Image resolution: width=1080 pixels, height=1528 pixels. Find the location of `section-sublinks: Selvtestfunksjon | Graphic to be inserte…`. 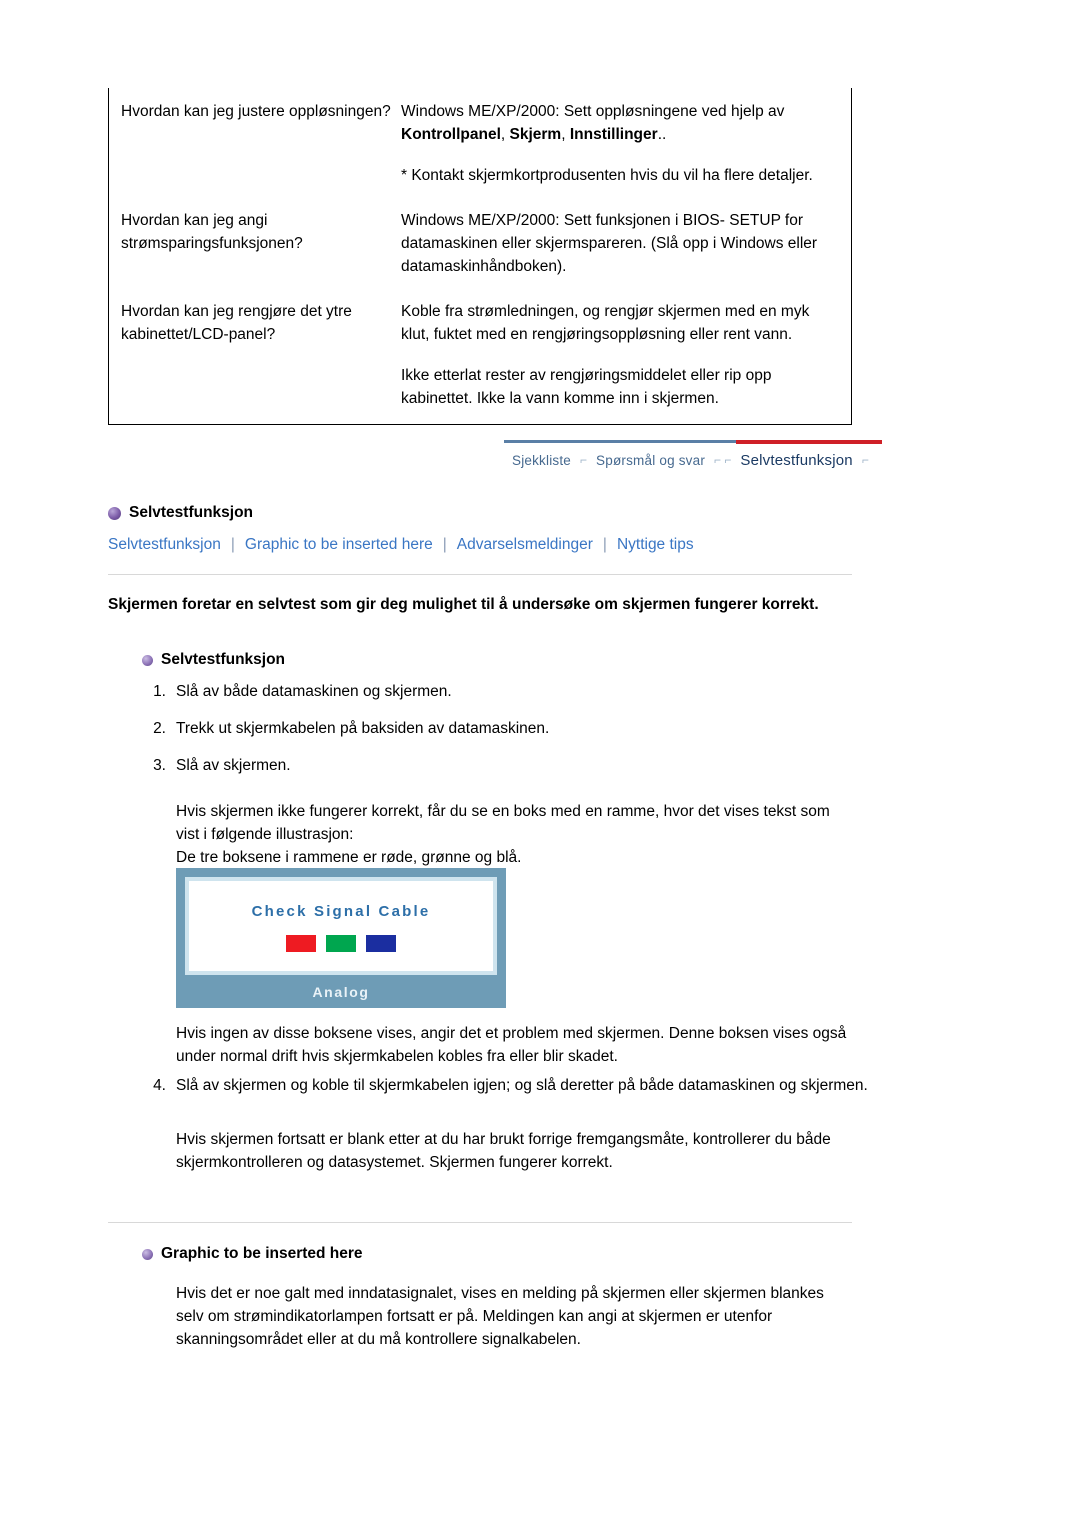

section-sublinks: Selvtestfunksjon | Graphic to be inserte… is located at coordinates (488, 545).